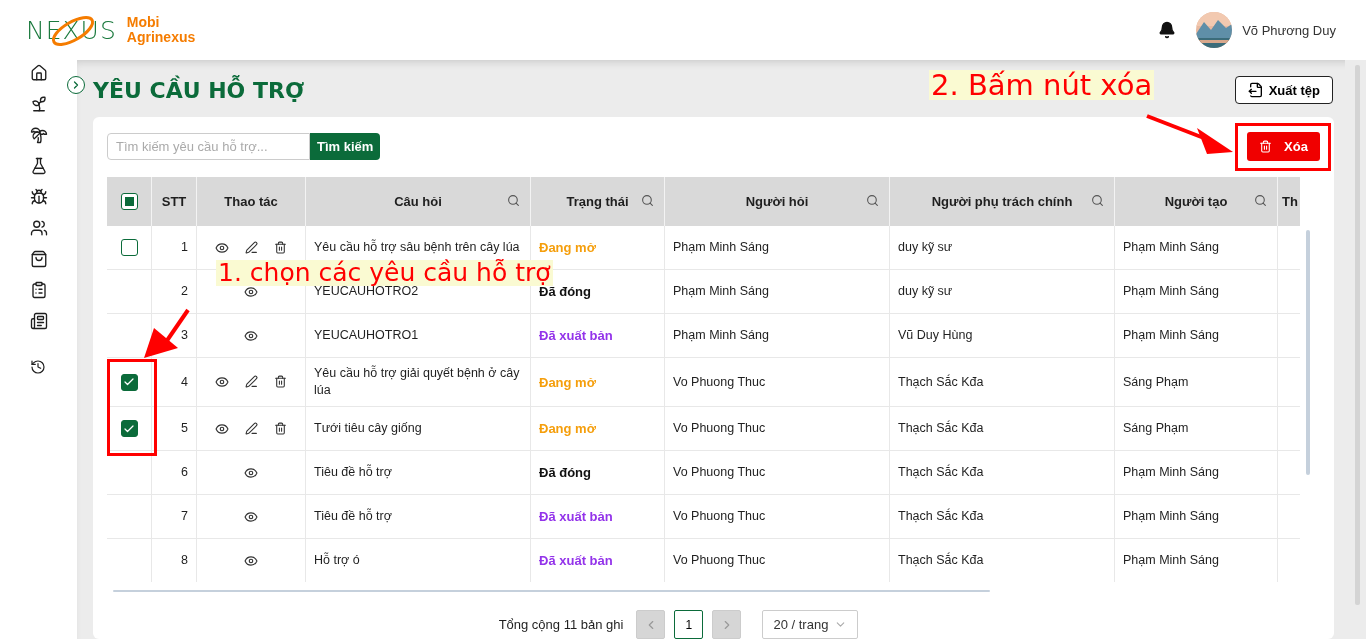 The width and height of the screenshot is (1366, 639). What do you see at coordinates (366, 335) in the screenshot?
I see `table-cell: YEUCAUHOTRO1` at bounding box center [366, 335].